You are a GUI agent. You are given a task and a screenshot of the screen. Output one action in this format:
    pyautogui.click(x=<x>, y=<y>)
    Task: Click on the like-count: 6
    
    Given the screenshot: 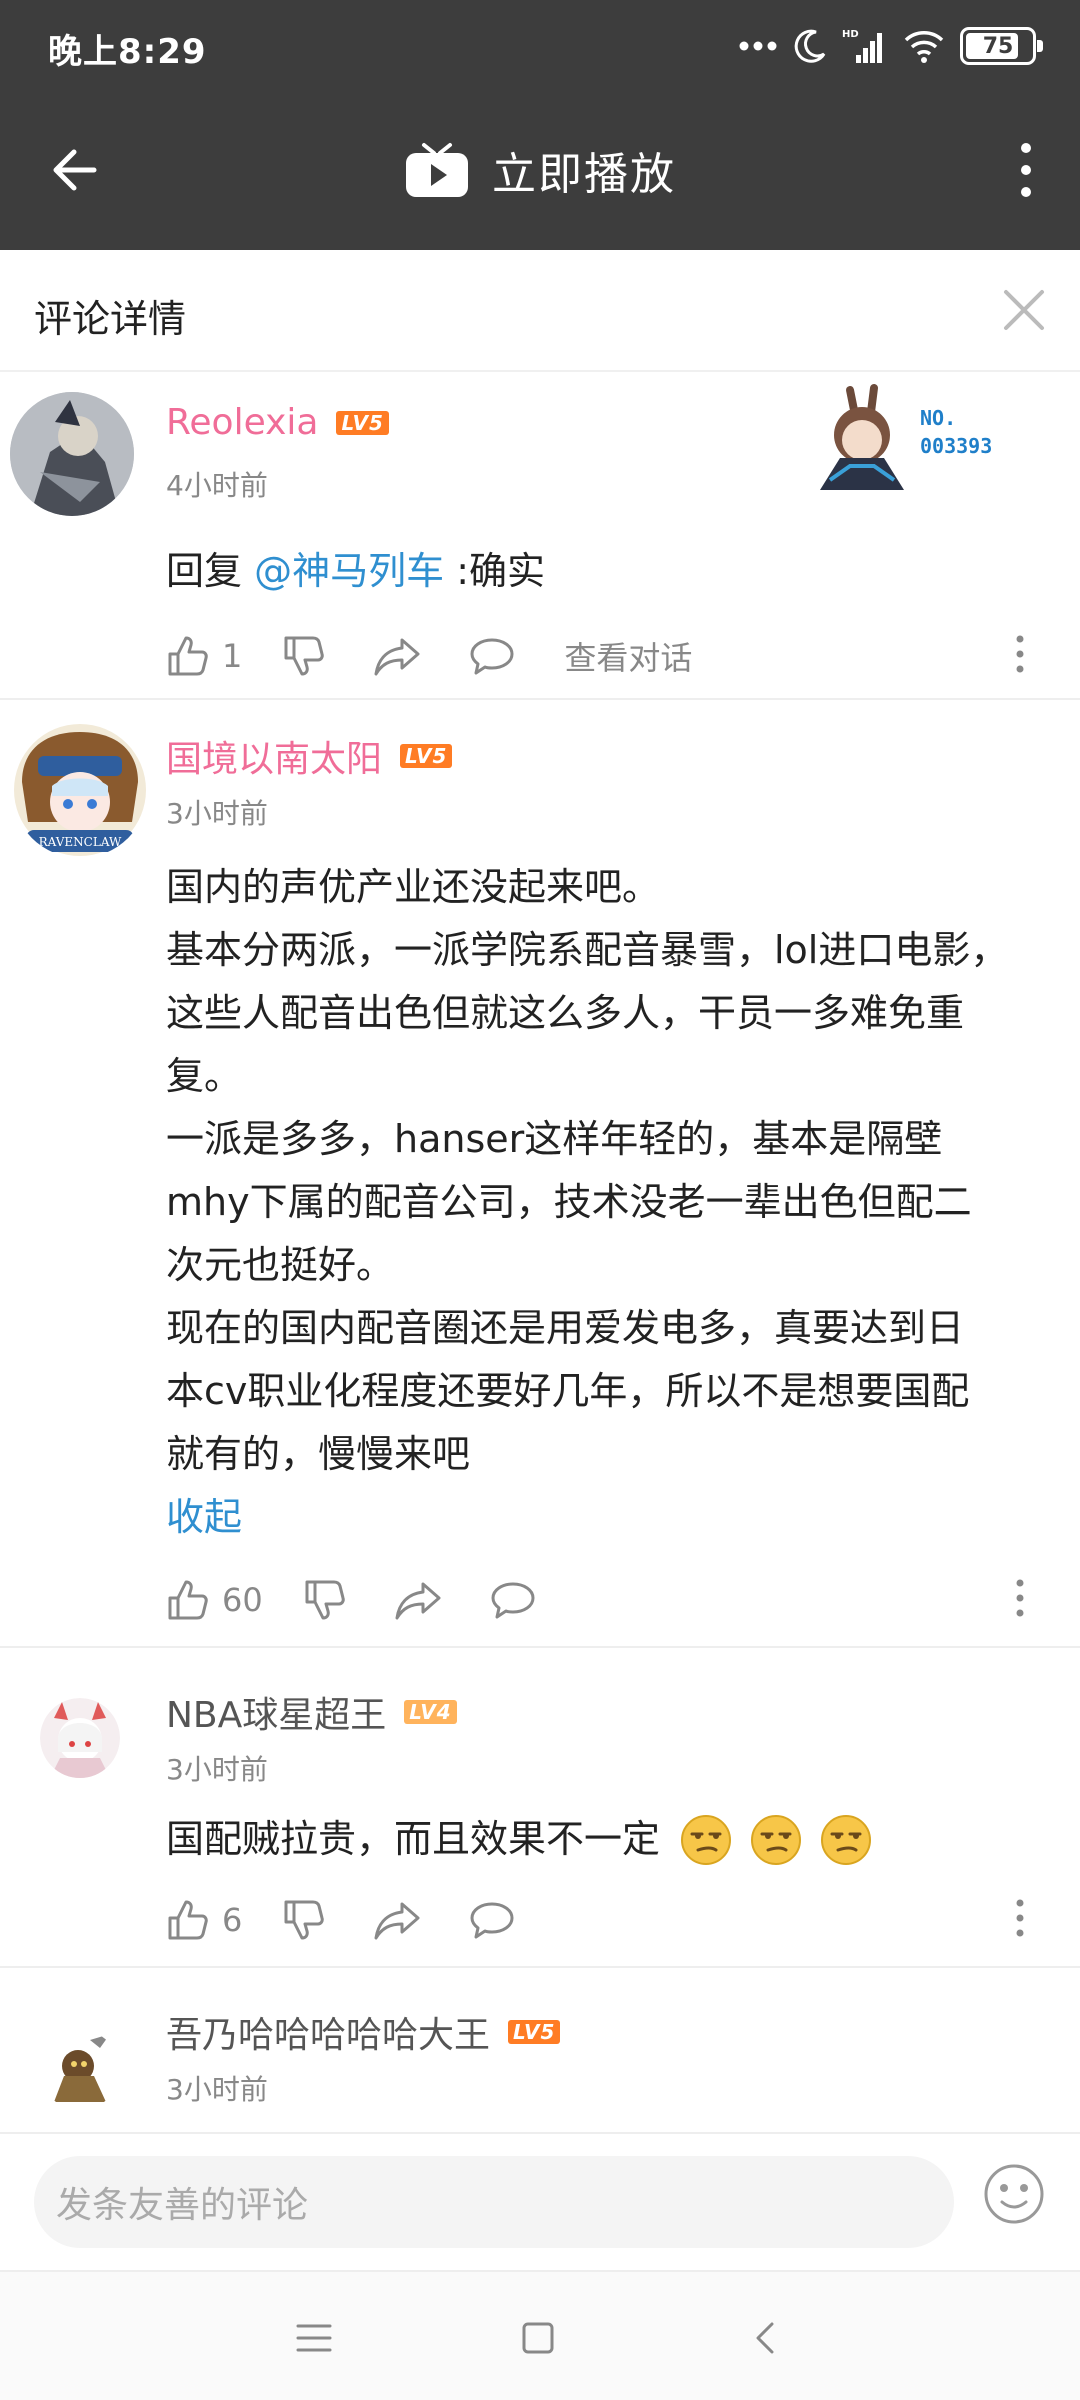 What is the action you would take?
    pyautogui.click(x=232, y=1920)
    